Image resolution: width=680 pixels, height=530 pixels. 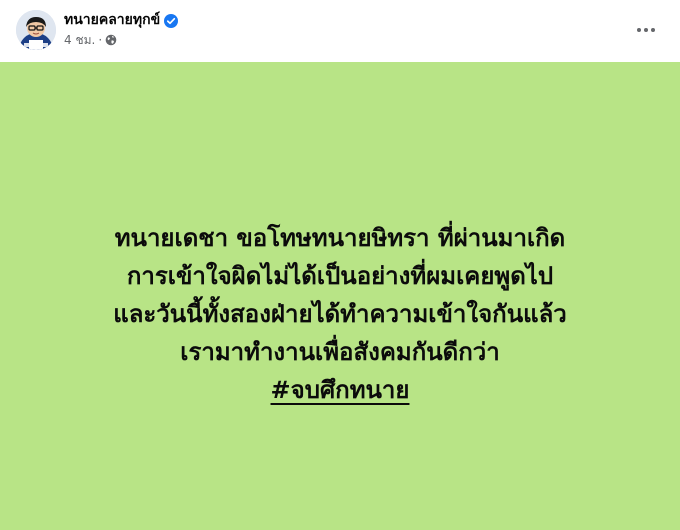 I want to click on post-header: ทนายคลายทุกข์ 4 ชม. ·, so click(x=340, y=31).